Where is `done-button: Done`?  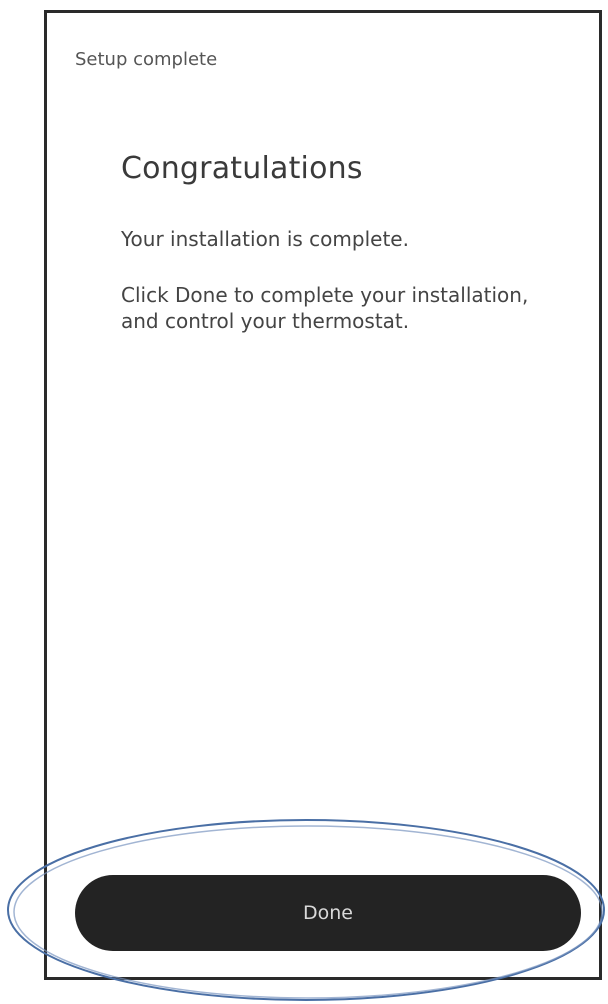 done-button: Done is located at coordinates (328, 913).